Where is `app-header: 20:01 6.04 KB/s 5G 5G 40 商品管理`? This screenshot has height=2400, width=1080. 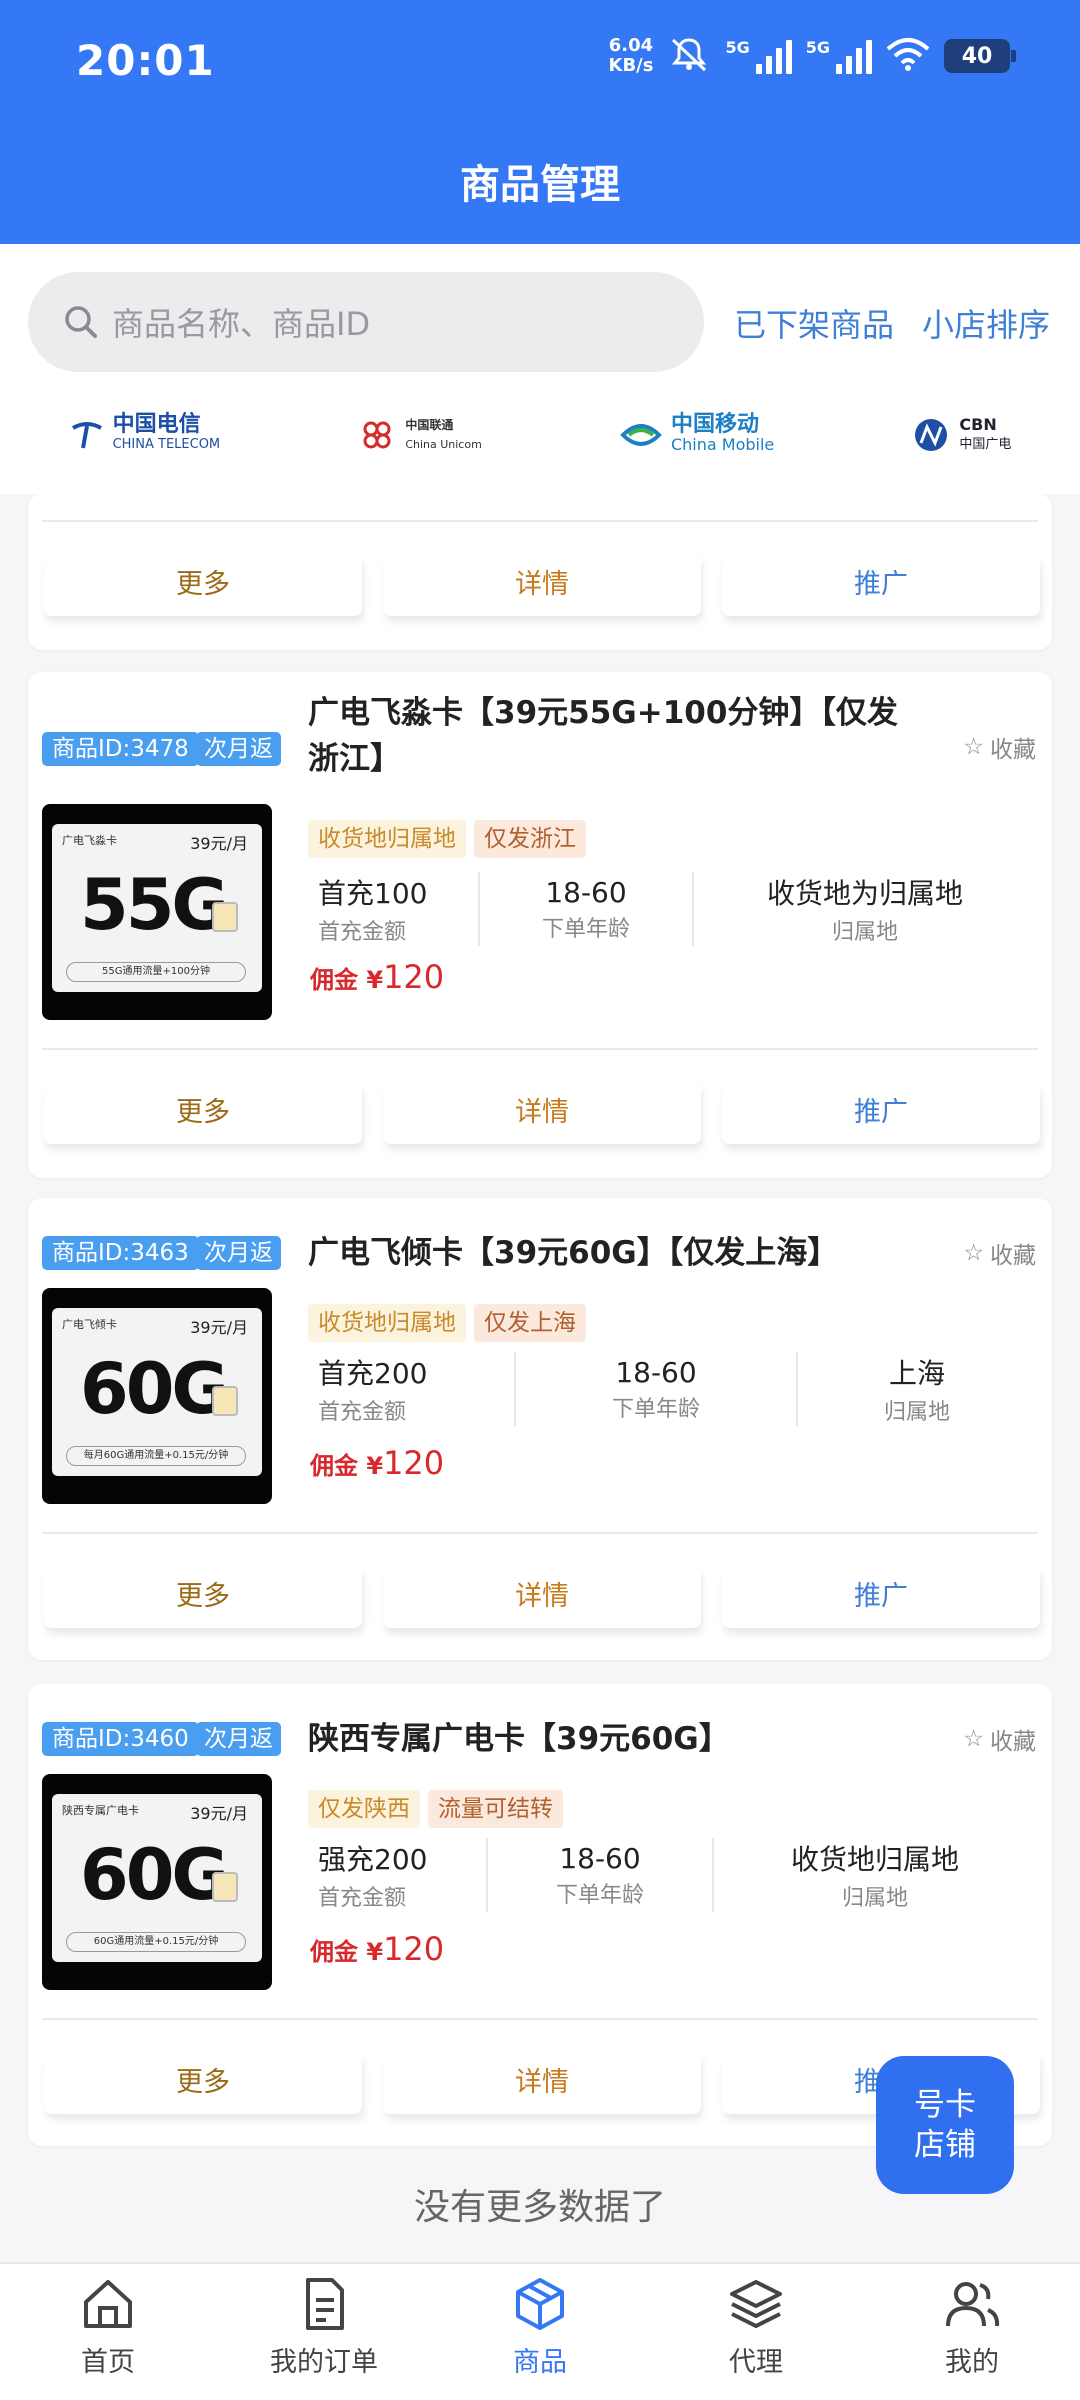
app-header: 20:01 6.04 KB/s 5G 5G 40 商品管理 is located at coordinates (540, 122).